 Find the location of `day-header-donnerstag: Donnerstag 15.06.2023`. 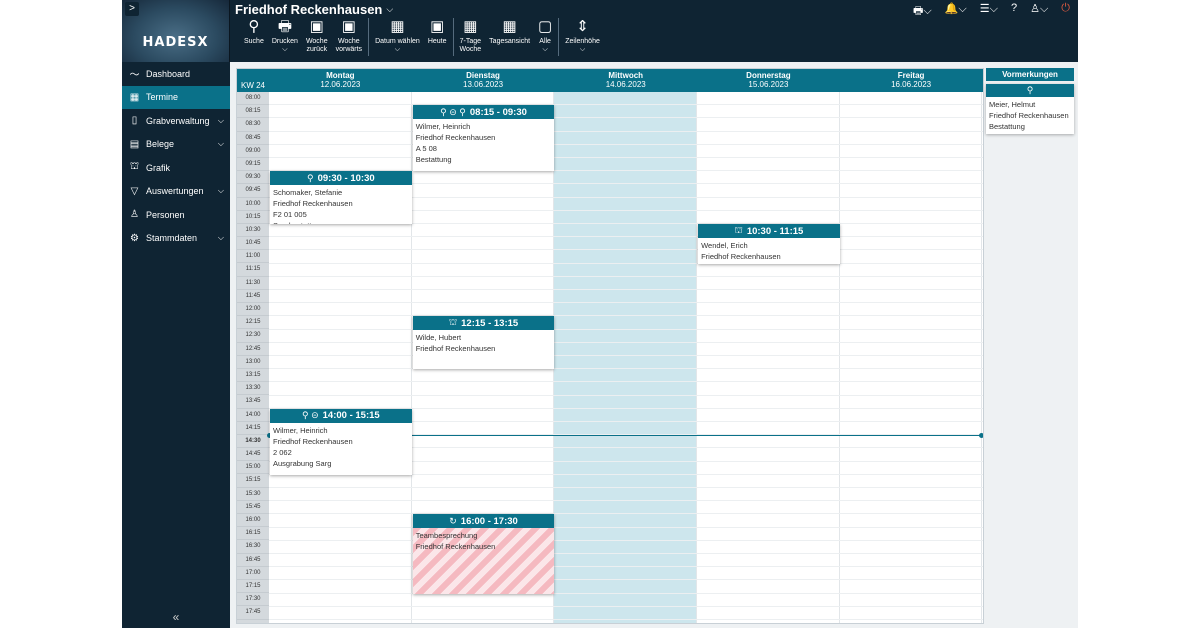

day-header-donnerstag: Donnerstag 15.06.2023 is located at coordinates (768, 80).